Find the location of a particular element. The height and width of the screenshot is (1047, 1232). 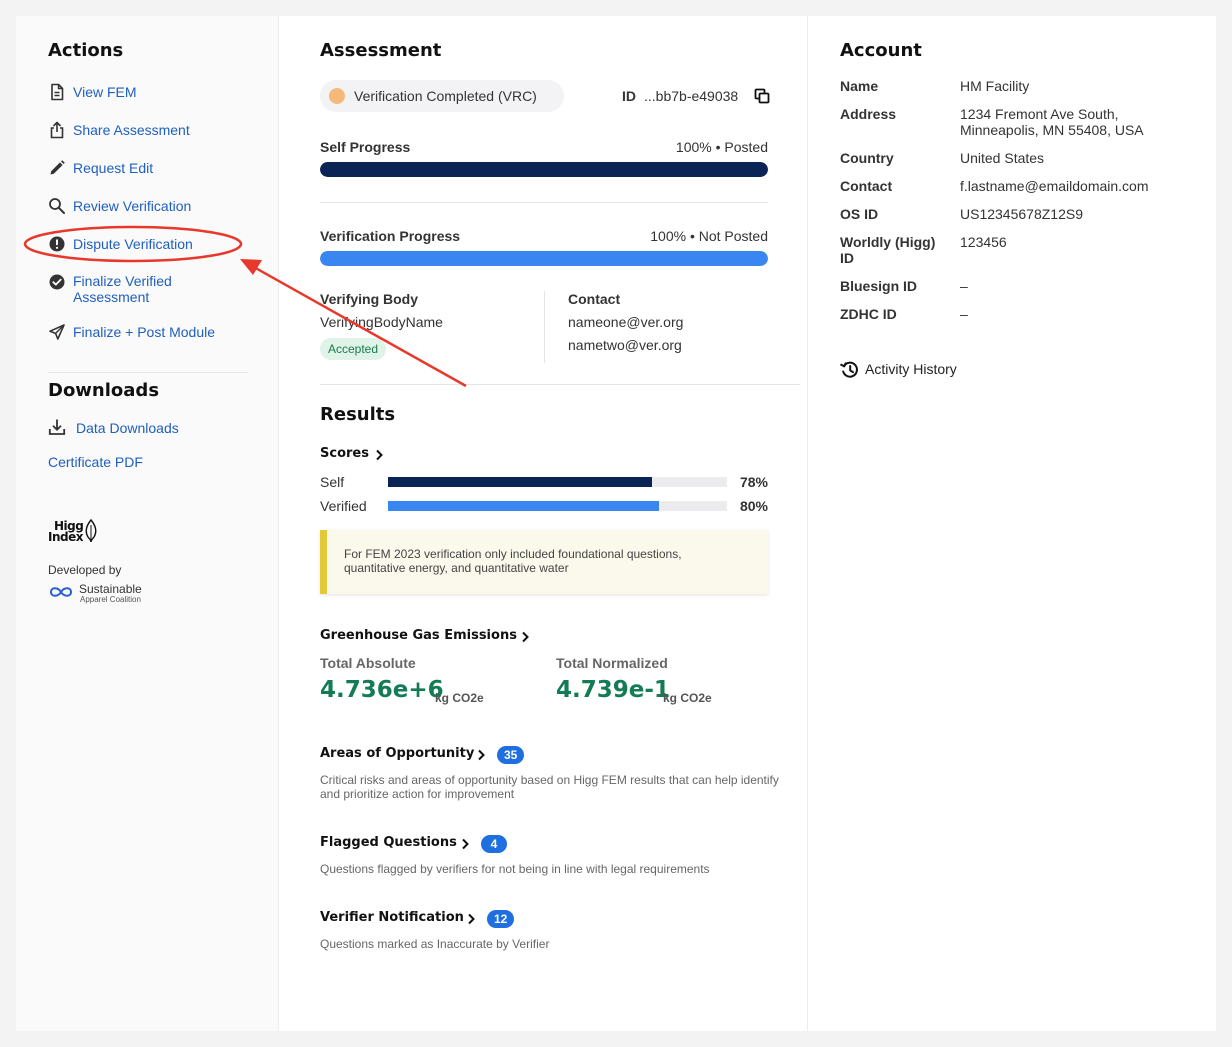

document-icon is located at coordinates (57, 92).